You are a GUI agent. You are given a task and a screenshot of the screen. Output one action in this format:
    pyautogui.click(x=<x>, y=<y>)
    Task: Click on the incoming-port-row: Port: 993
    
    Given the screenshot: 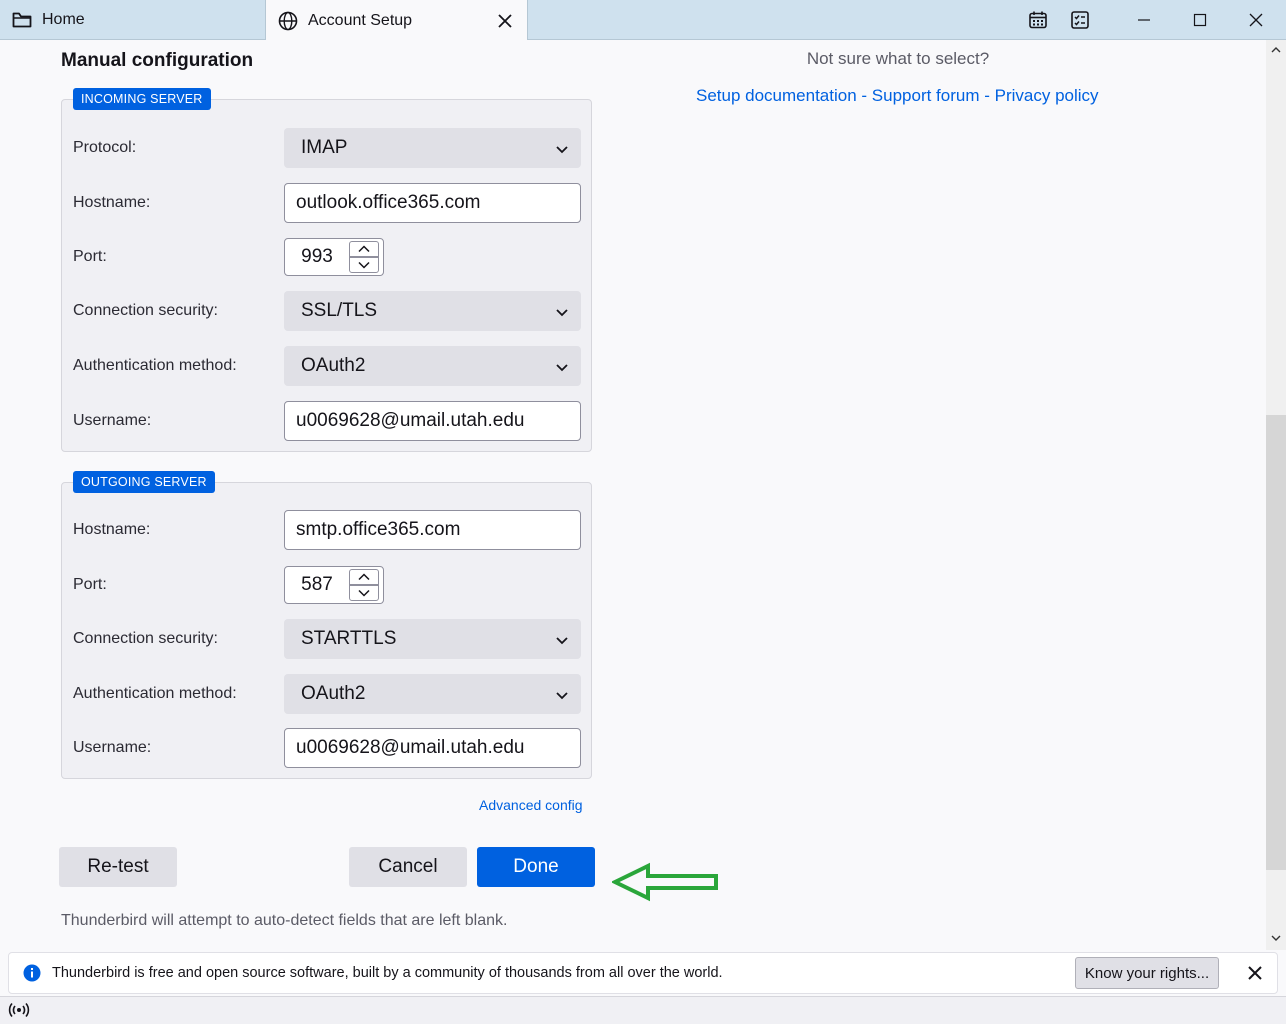 What is the action you would take?
    pyautogui.click(x=327, y=258)
    